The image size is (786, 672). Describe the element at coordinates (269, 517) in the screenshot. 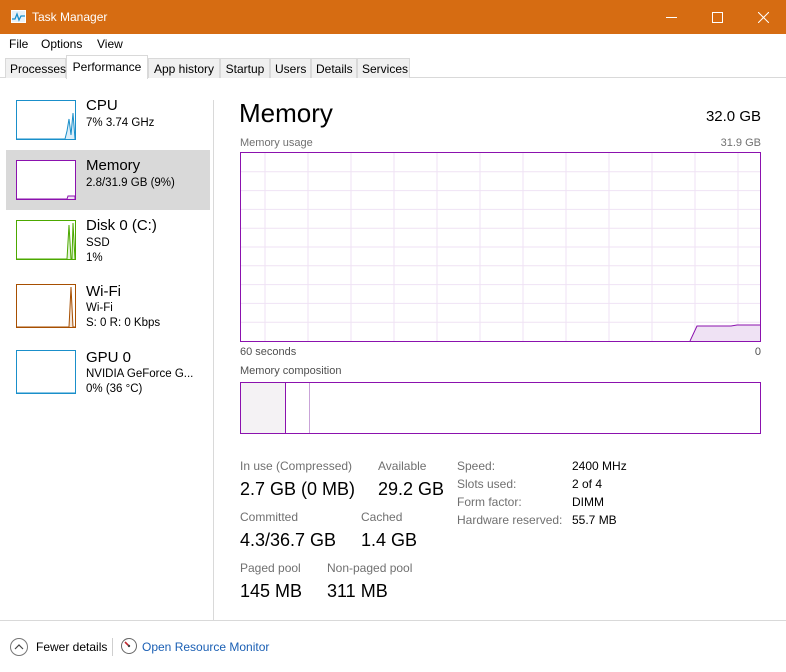

I see `committed-label: Committed` at that location.